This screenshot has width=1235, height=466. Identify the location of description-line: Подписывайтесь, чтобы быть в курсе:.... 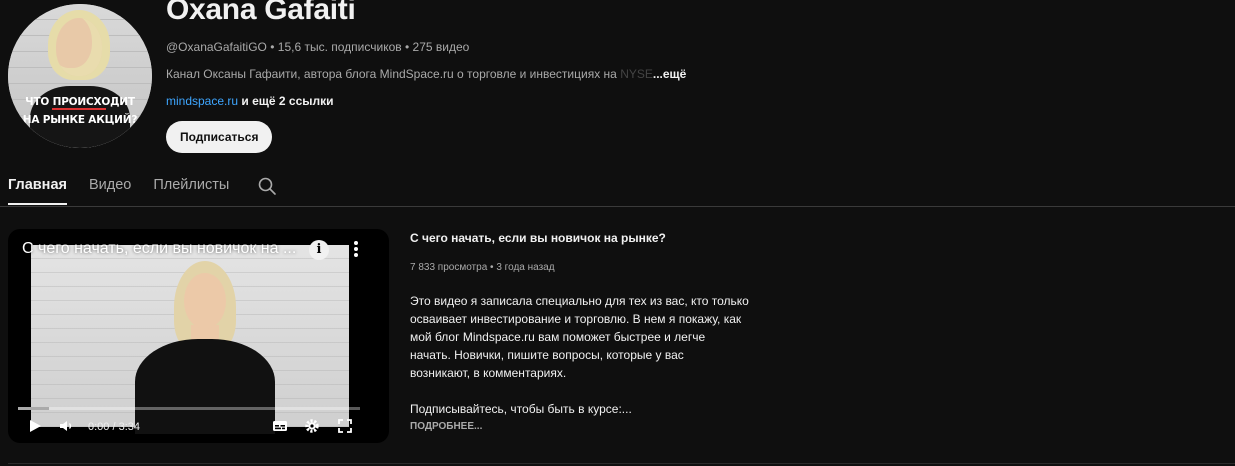
(521, 409).